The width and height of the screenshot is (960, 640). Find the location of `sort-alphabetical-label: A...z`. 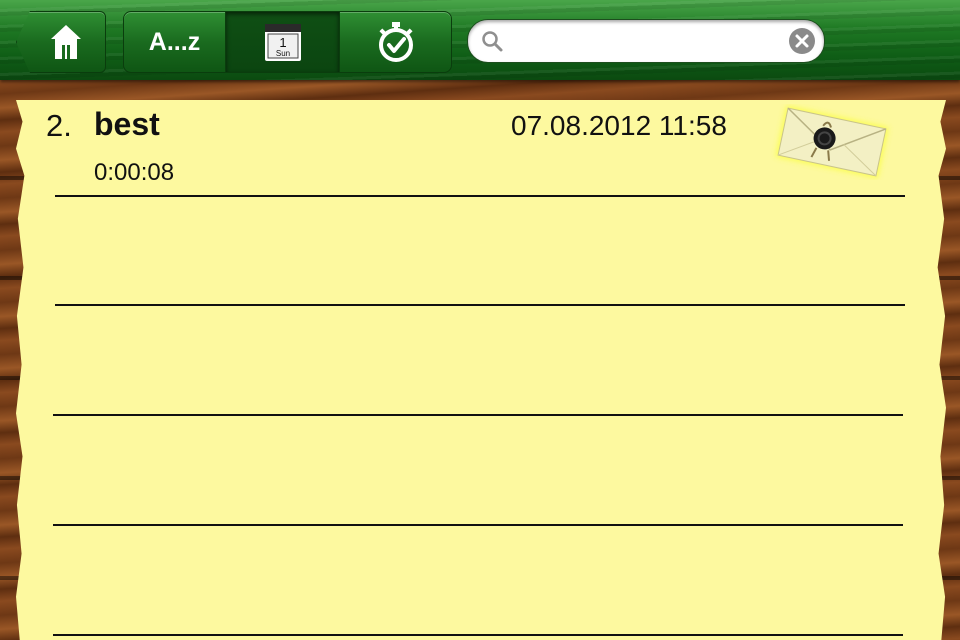

sort-alphabetical-label: A...z is located at coordinates (174, 41).